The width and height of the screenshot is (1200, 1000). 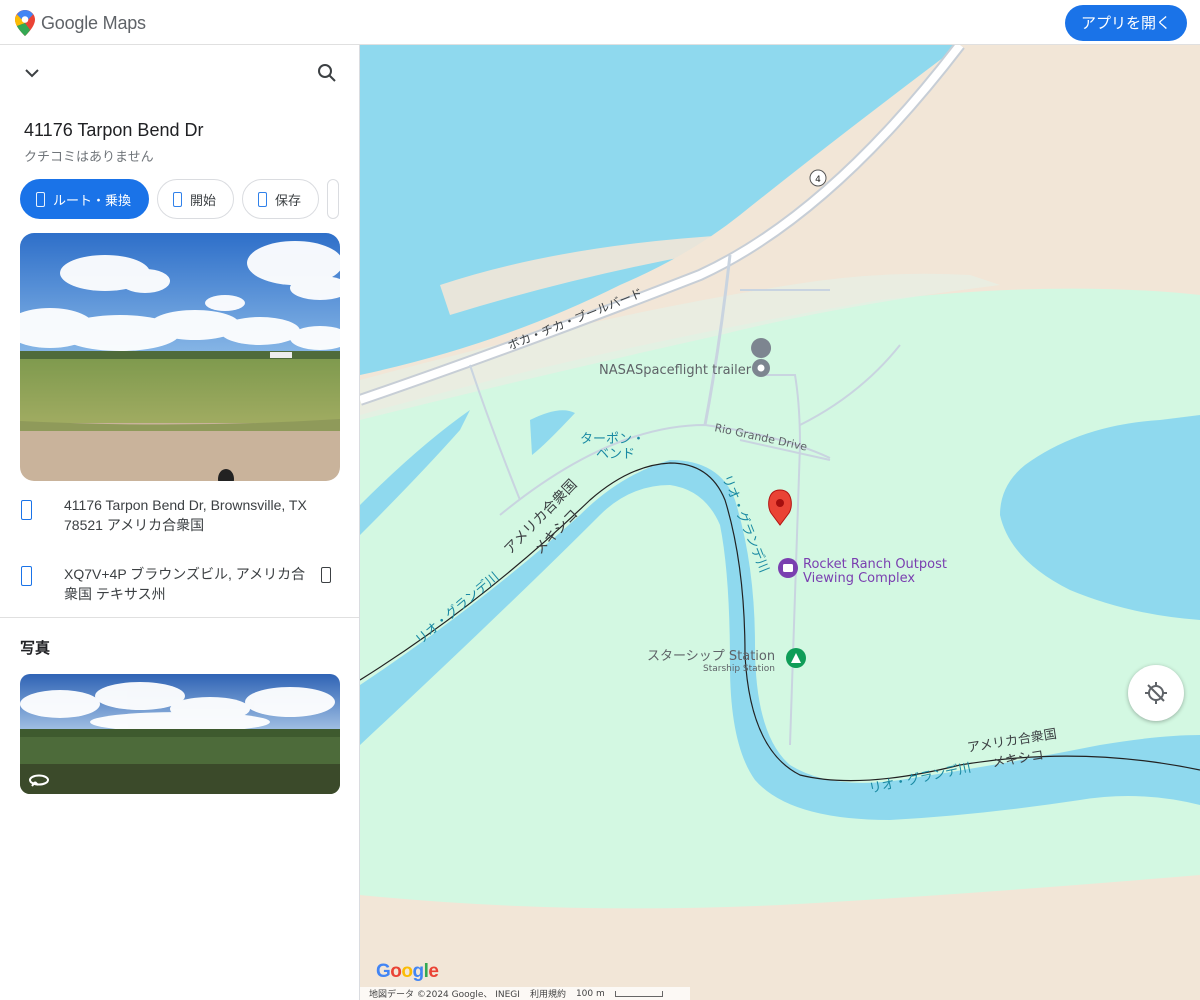 What do you see at coordinates (600, 22) in the screenshot?
I see `top-bar: Google Maps アプリを開く` at bounding box center [600, 22].